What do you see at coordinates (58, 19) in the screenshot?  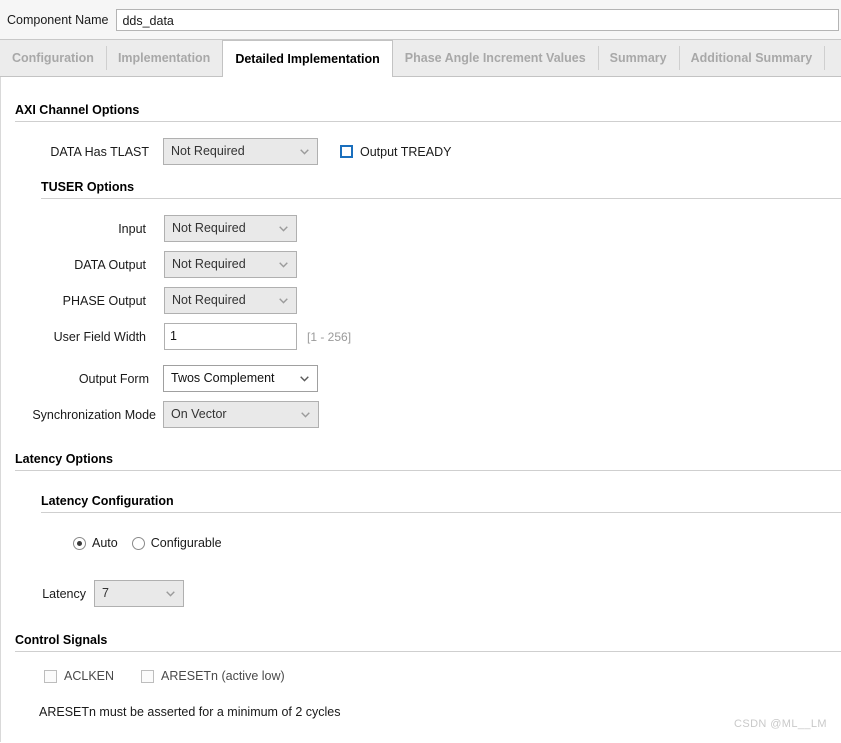 I see `component-name-label: Component Name` at bounding box center [58, 19].